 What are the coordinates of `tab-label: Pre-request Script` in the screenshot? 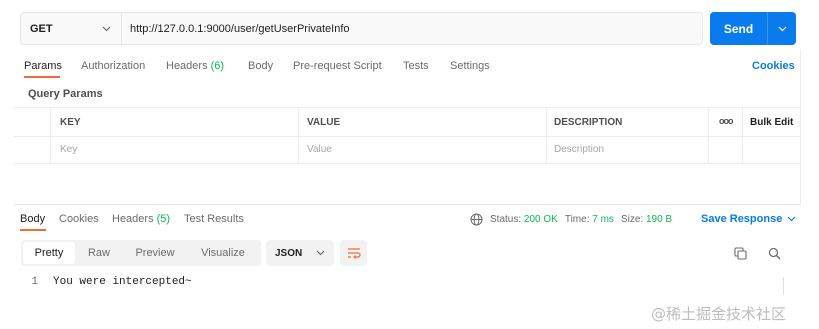 It's located at (337, 66).